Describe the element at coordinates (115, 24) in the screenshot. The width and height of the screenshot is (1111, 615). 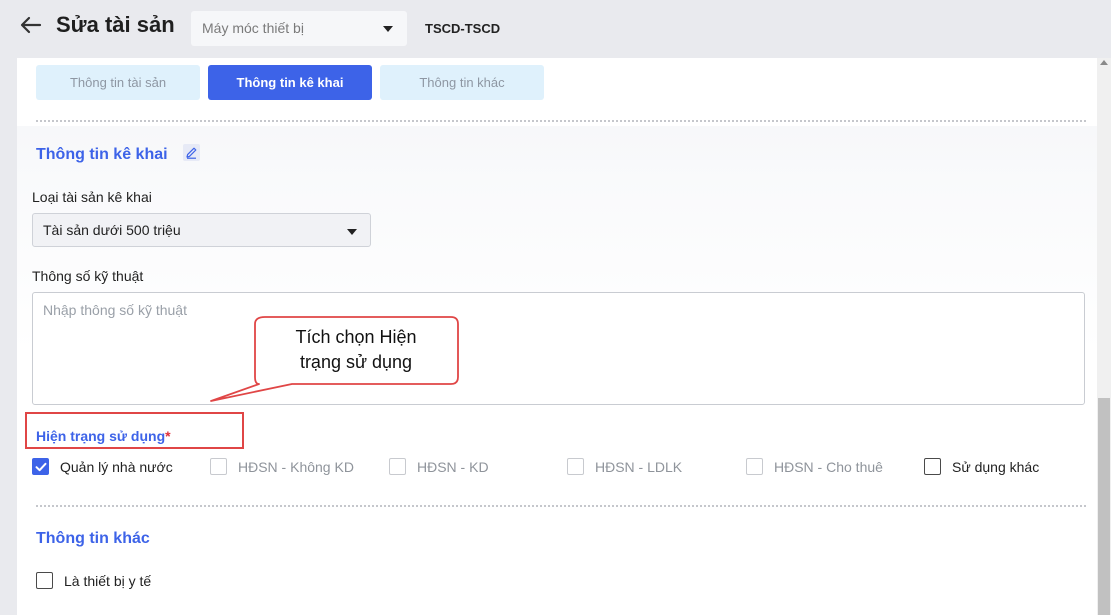
I see `page-title: Sửa tài sản` at that location.